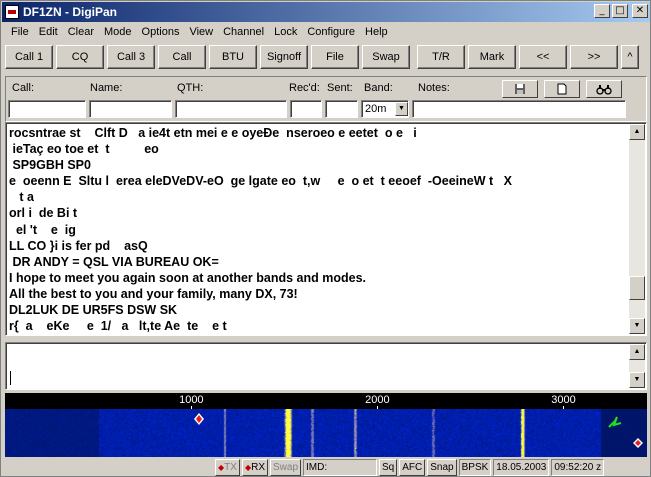  What do you see at coordinates (43, 213) in the screenshot?
I see `receive-line: orl i de Bi t` at bounding box center [43, 213].